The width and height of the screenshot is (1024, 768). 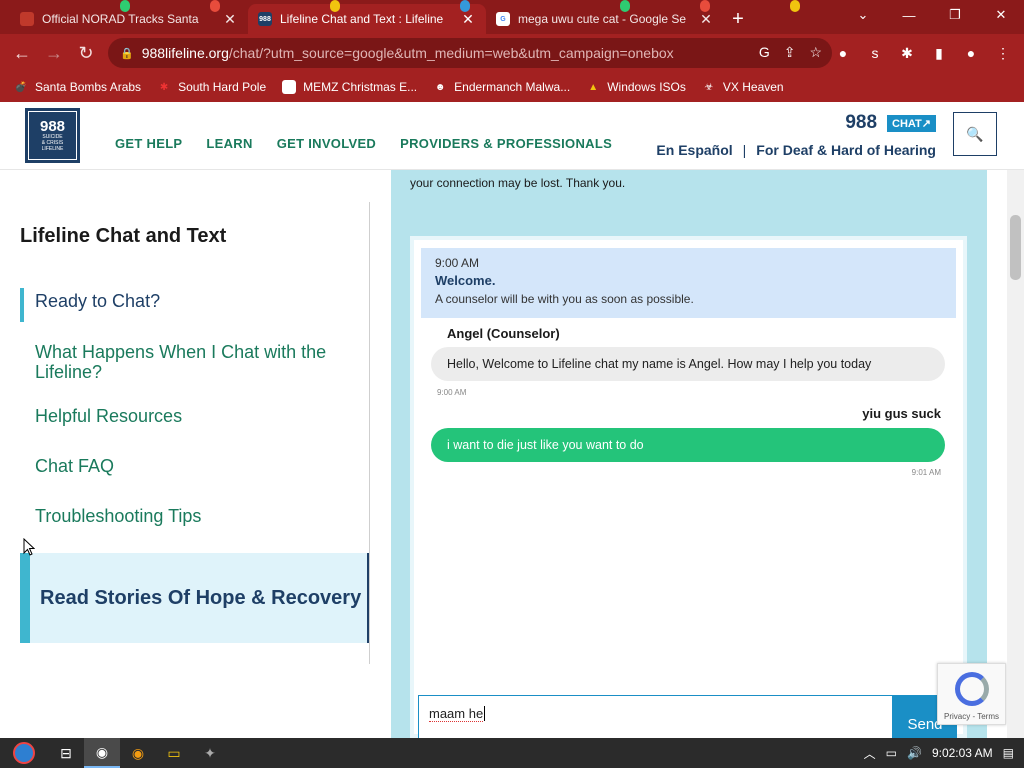 I want to click on start-button, so click(x=24, y=753).